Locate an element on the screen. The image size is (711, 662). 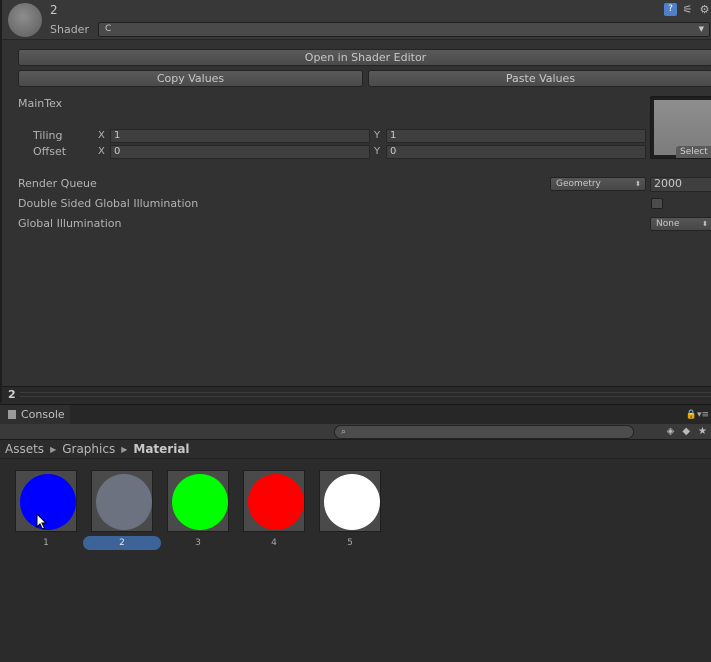
shader-label: Shader is located at coordinates (69, 29).